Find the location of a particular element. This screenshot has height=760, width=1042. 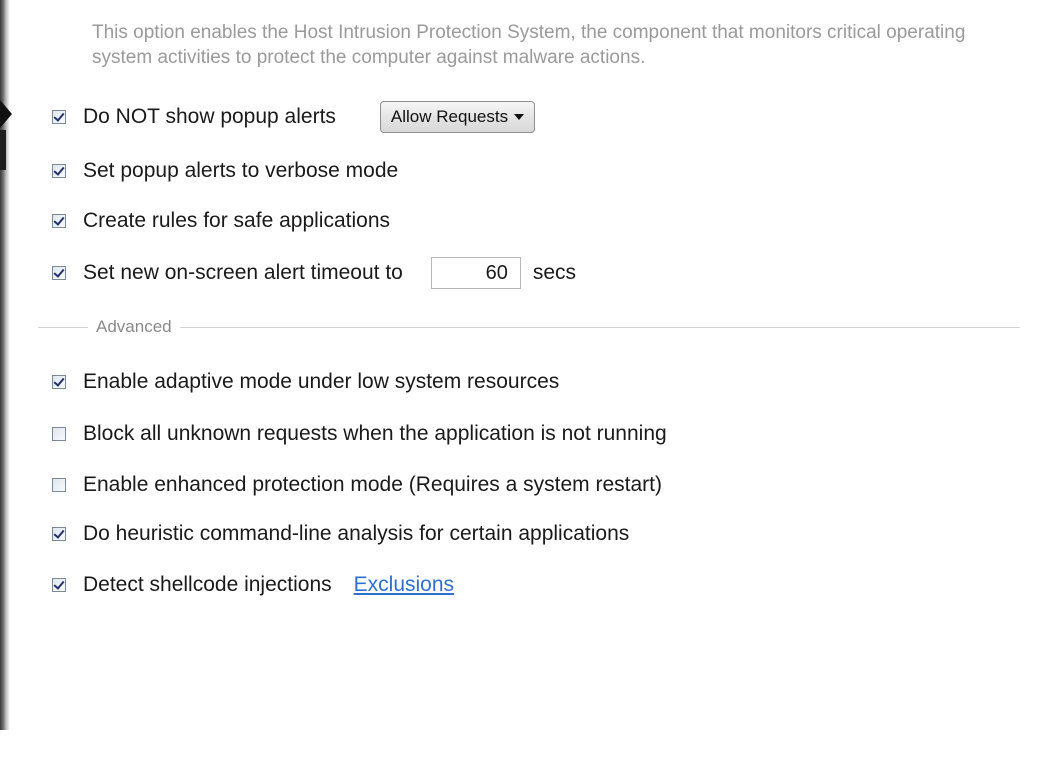

verbose-label: Set popup alerts to verbose mode is located at coordinates (240, 171).